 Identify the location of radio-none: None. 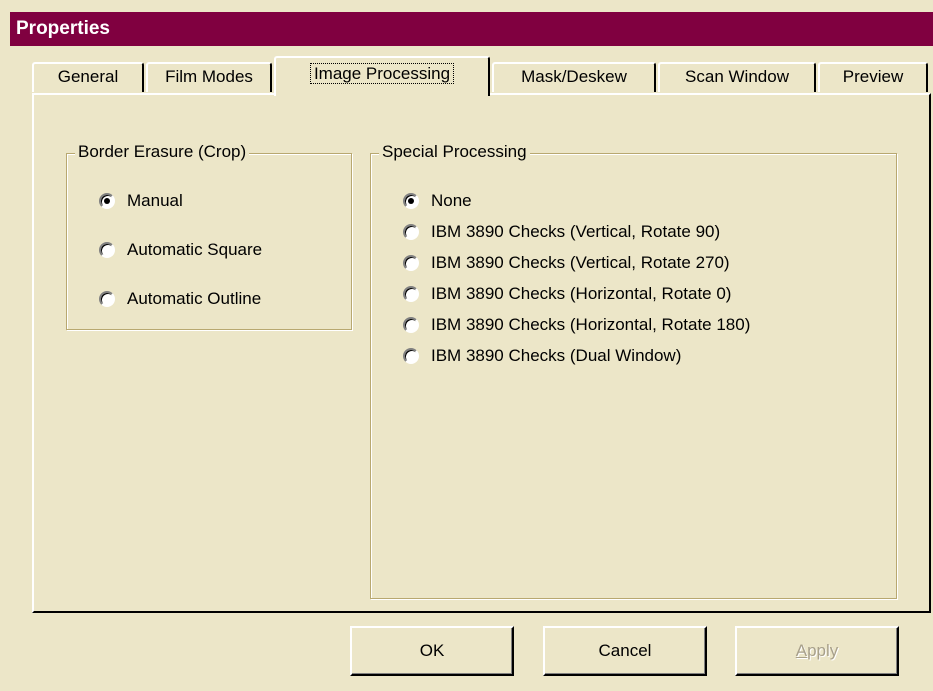
(437, 201).